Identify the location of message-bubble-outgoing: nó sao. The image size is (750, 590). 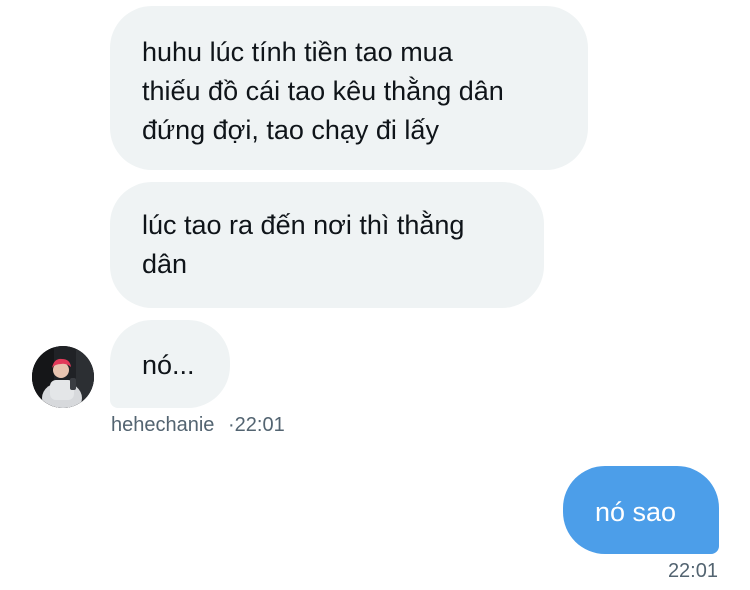
(641, 510).